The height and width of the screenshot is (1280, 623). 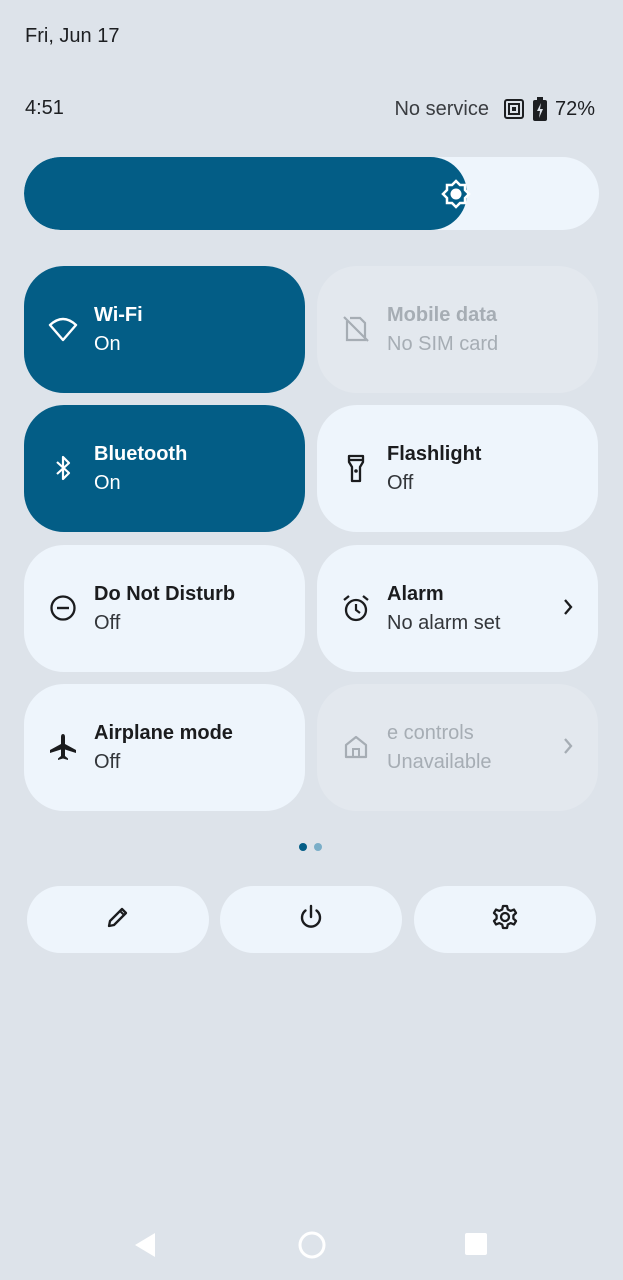 What do you see at coordinates (430, 733) in the screenshot?
I see `tile-home-controls-label: e controls` at bounding box center [430, 733].